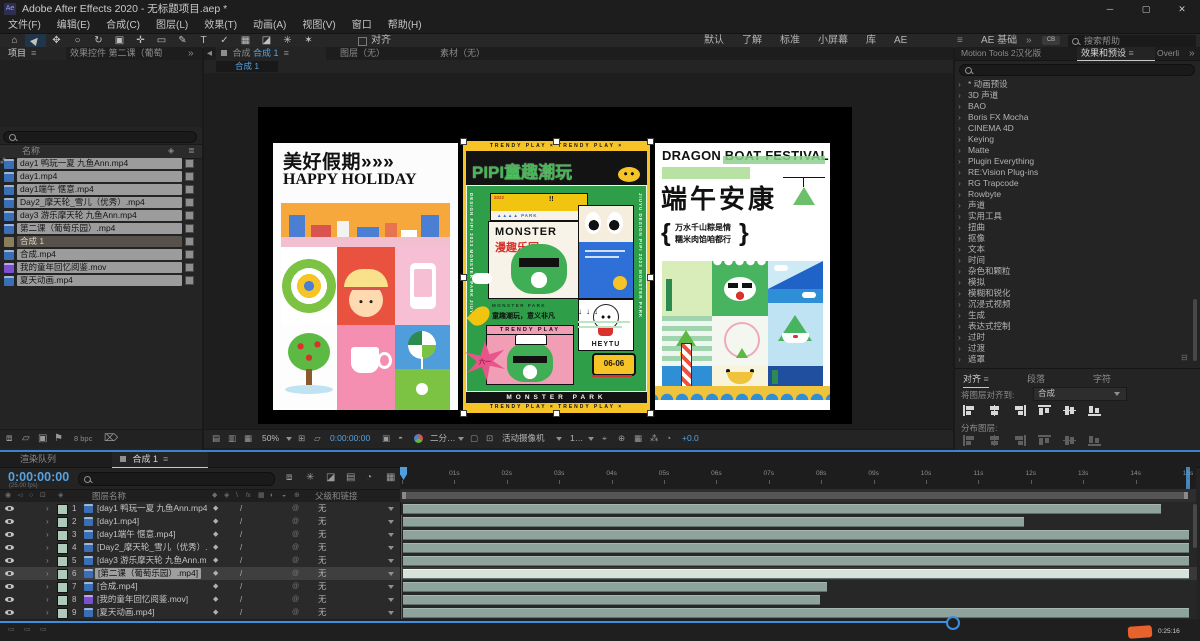  I want to click on flowchart-icon: ⁂, so click(654, 438).